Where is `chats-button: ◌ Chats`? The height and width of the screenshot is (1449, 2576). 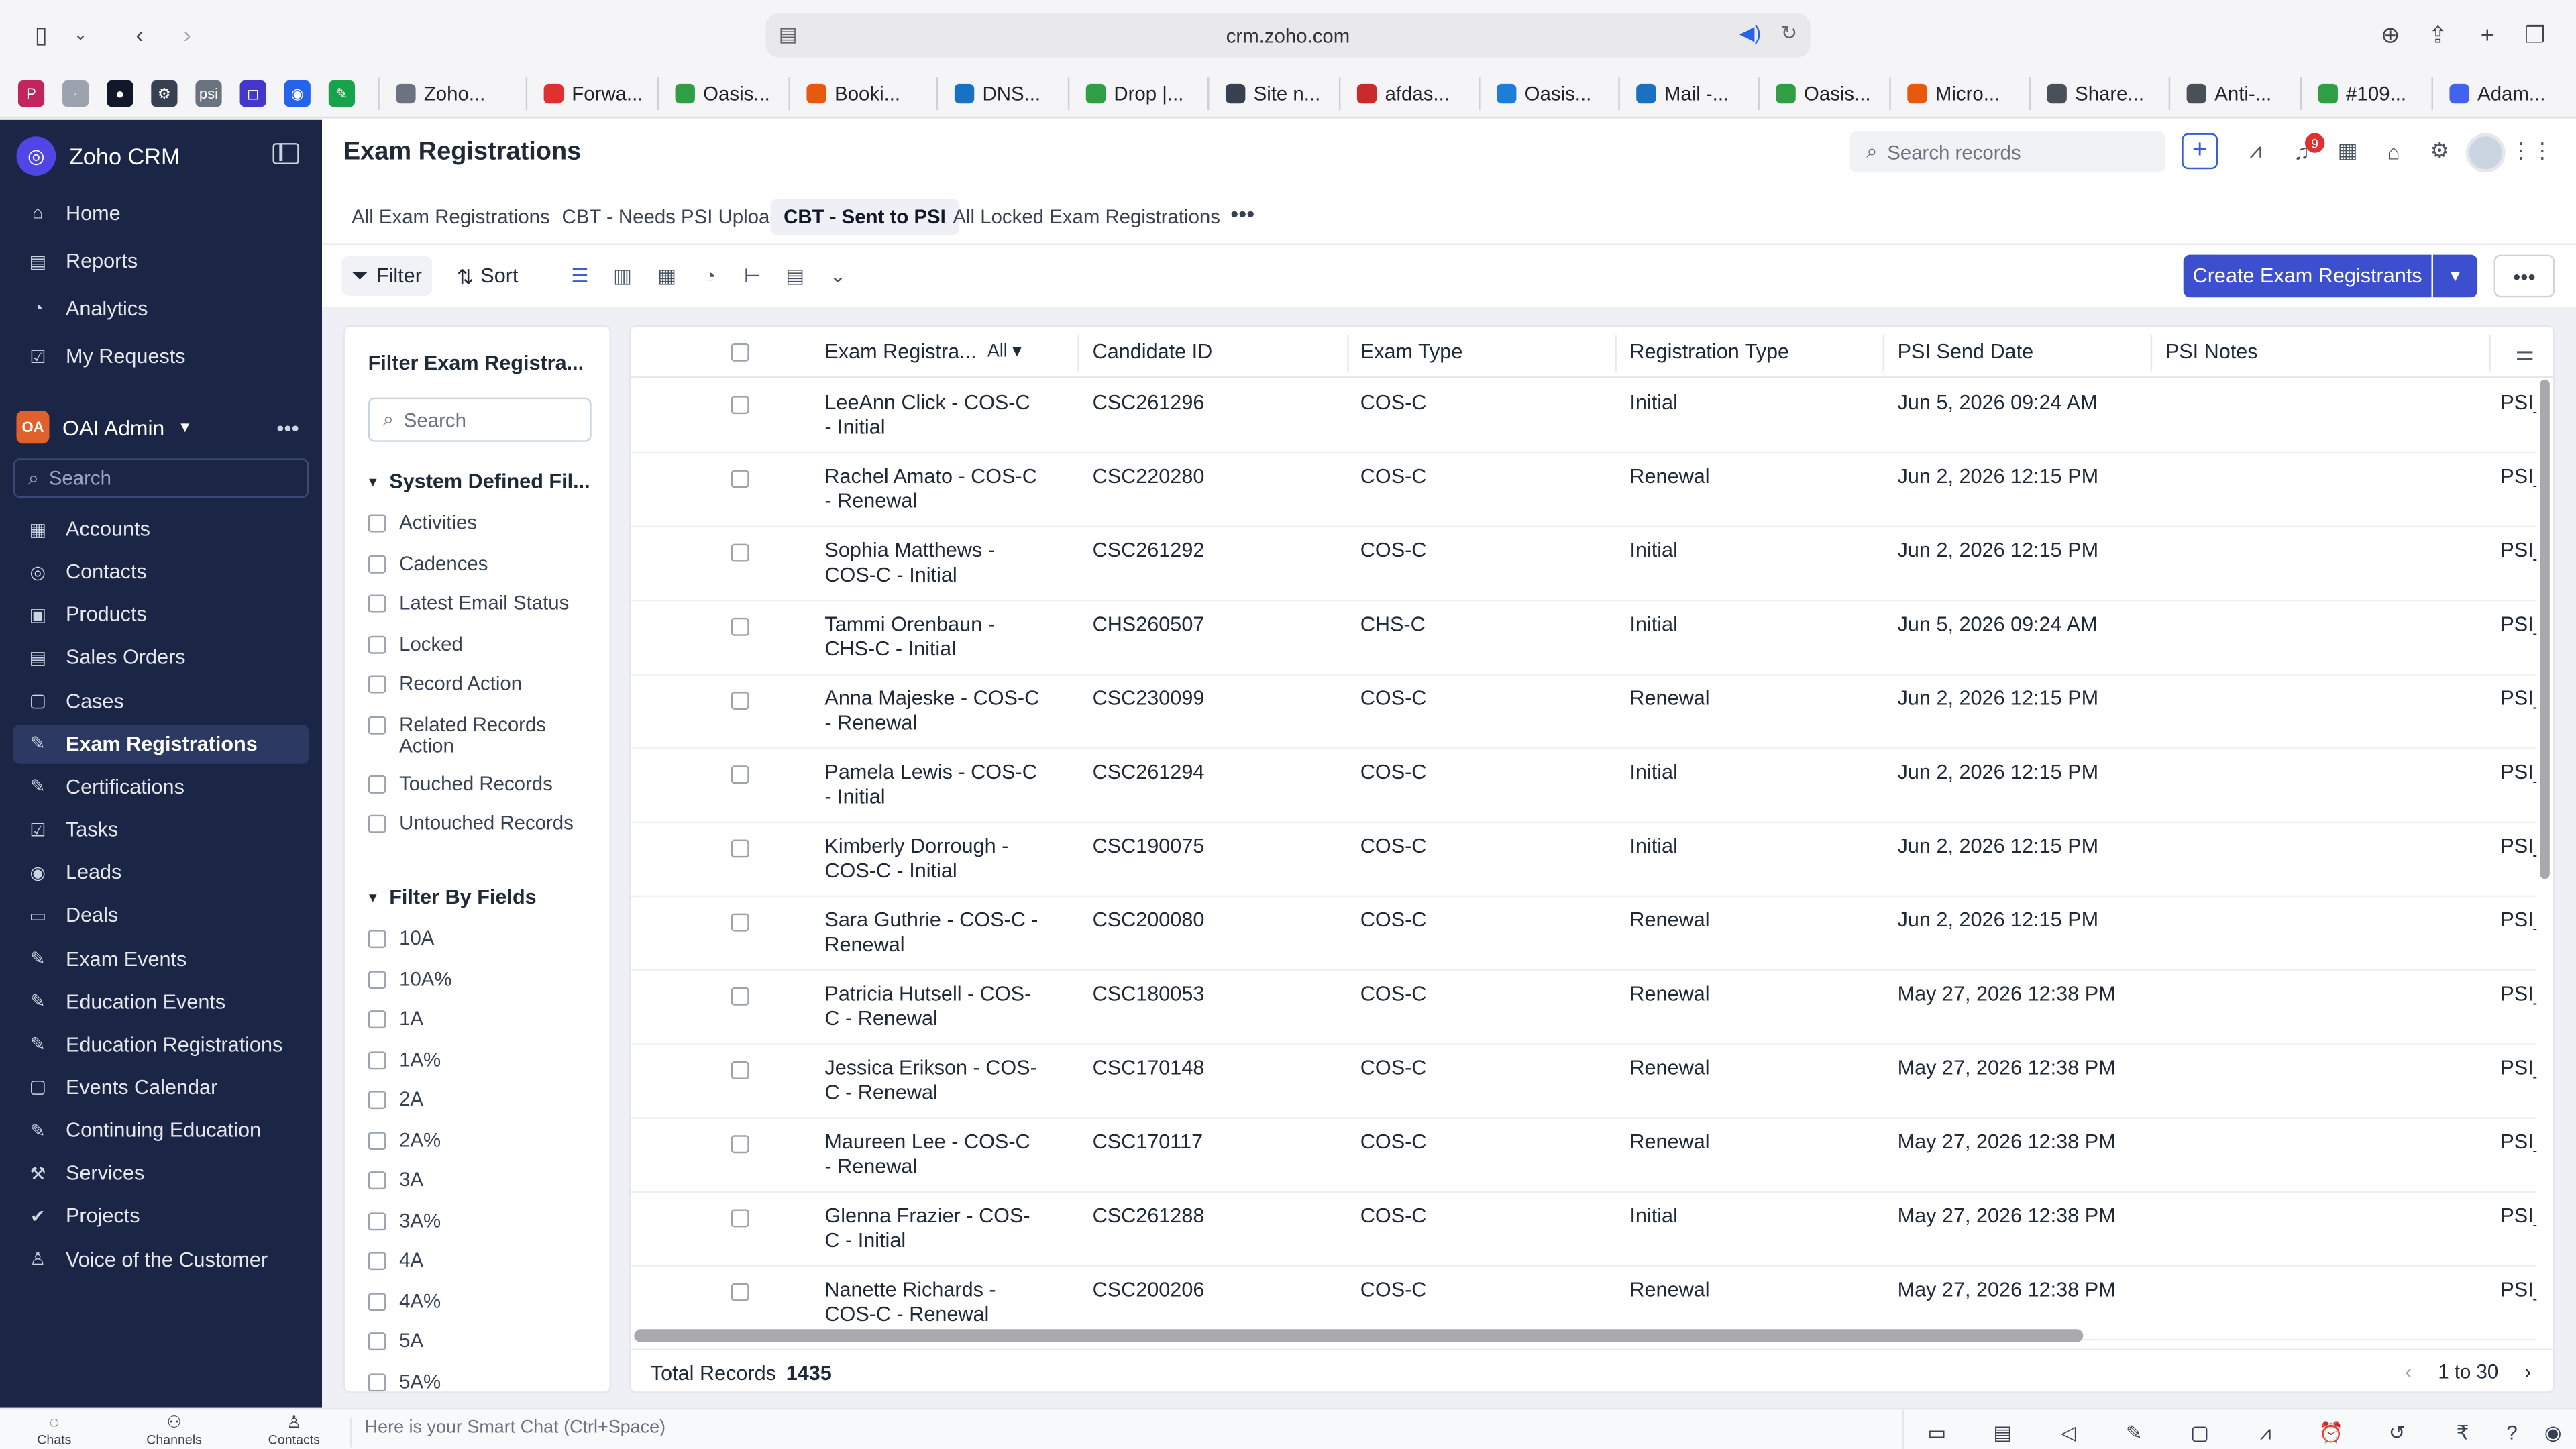 chats-button: ◌ Chats is located at coordinates (54, 1431).